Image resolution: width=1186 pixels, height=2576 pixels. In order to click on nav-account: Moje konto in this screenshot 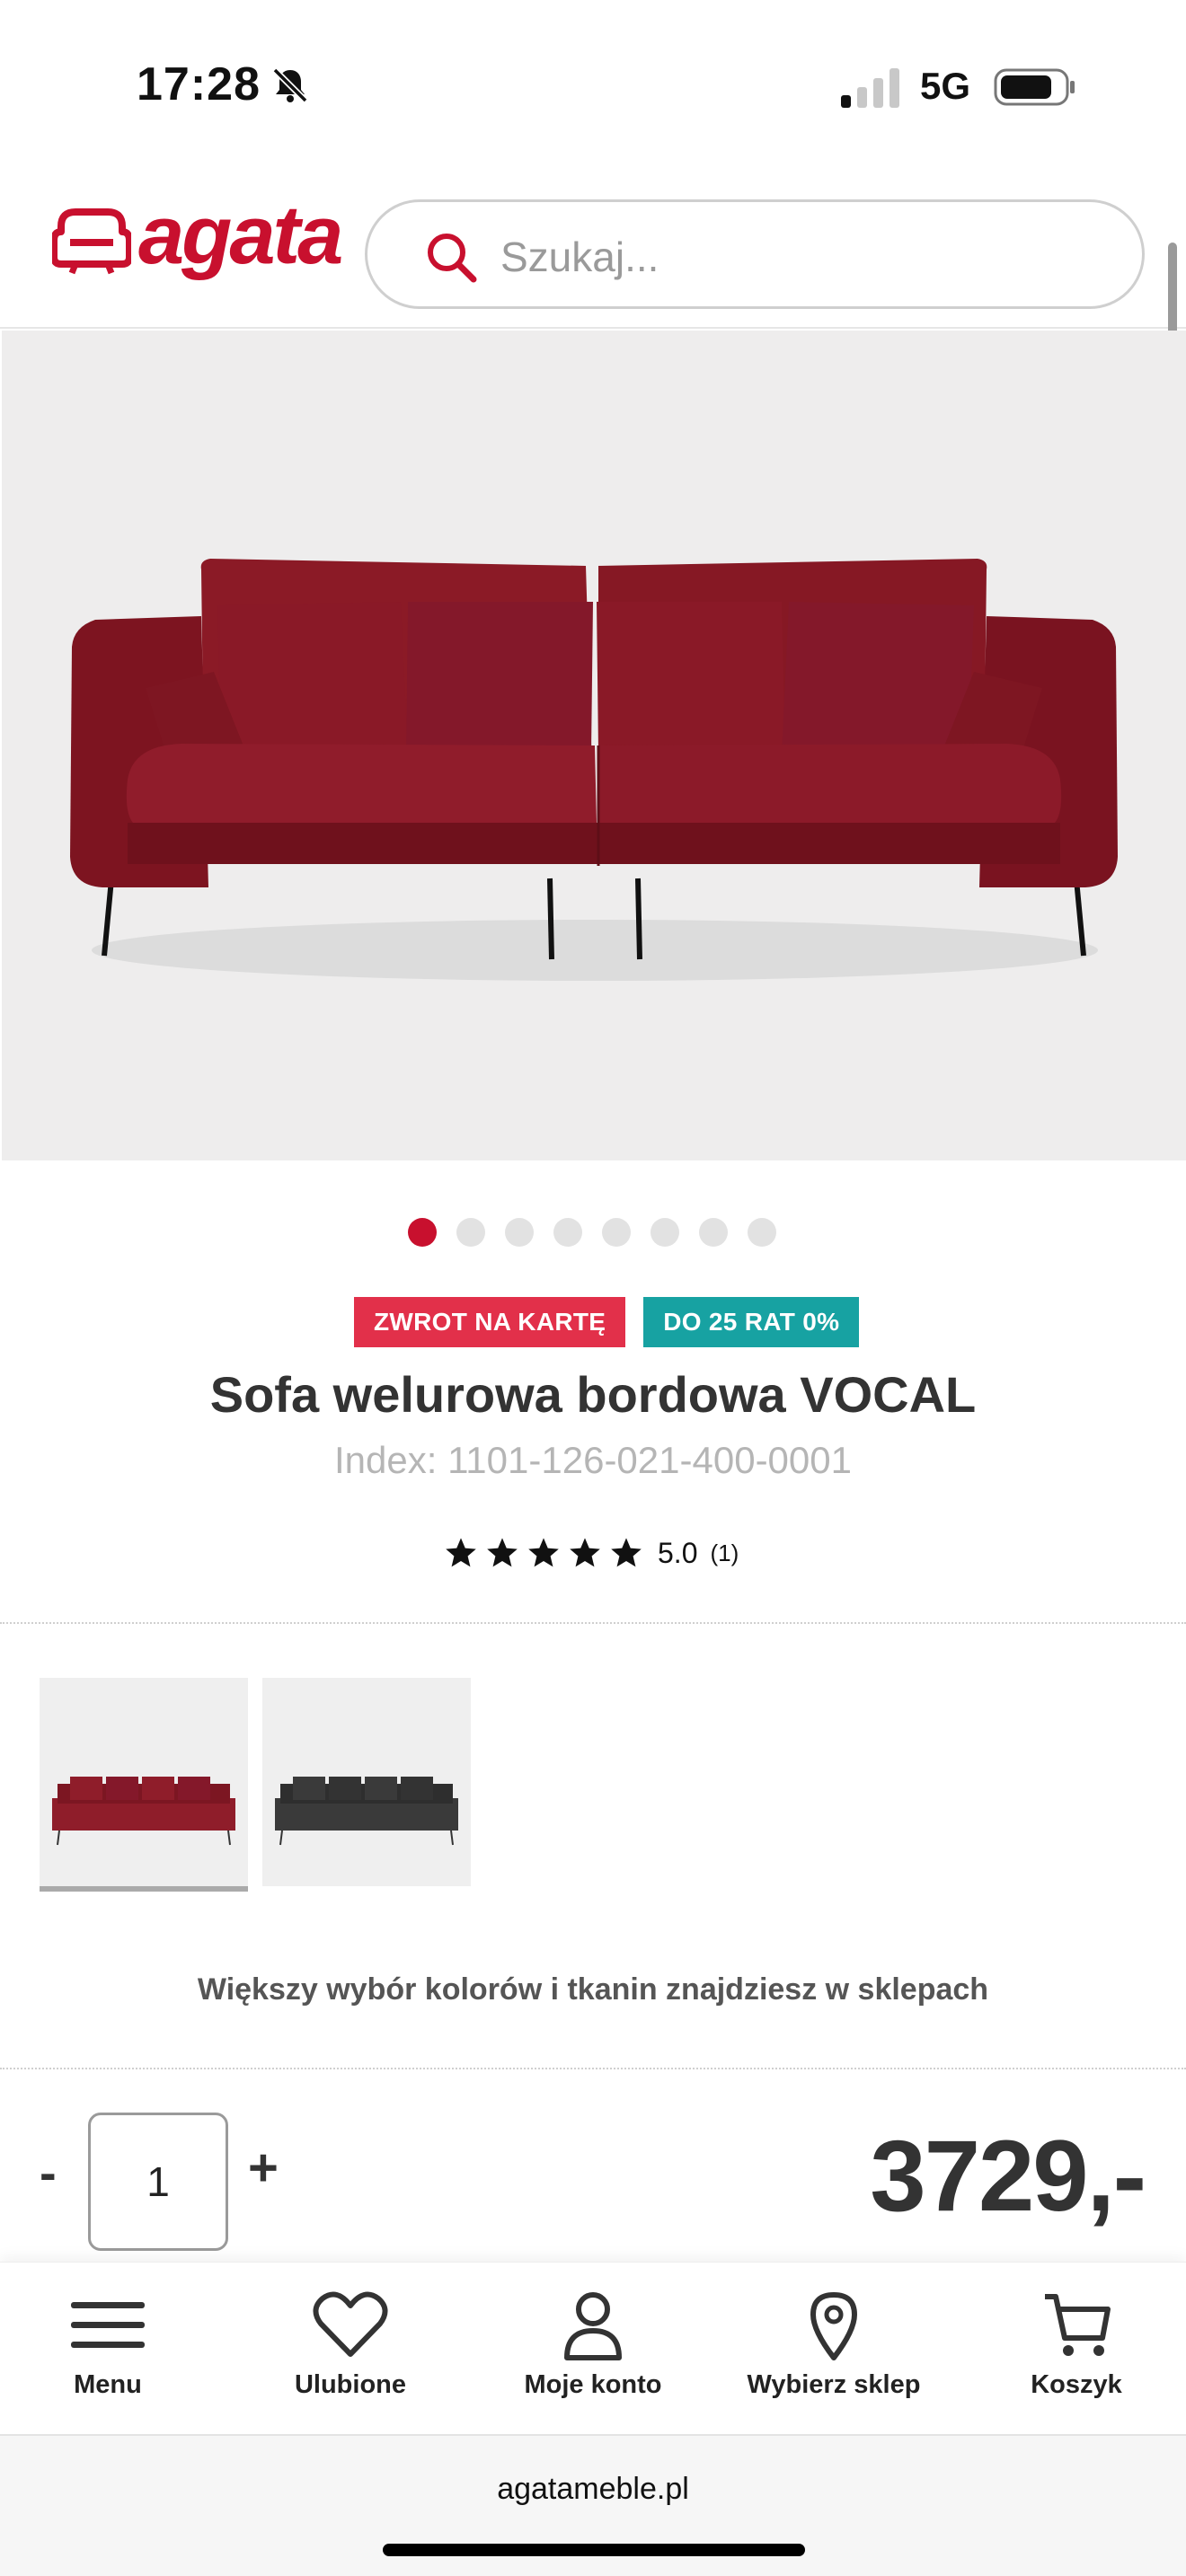, I will do `click(593, 2344)`.